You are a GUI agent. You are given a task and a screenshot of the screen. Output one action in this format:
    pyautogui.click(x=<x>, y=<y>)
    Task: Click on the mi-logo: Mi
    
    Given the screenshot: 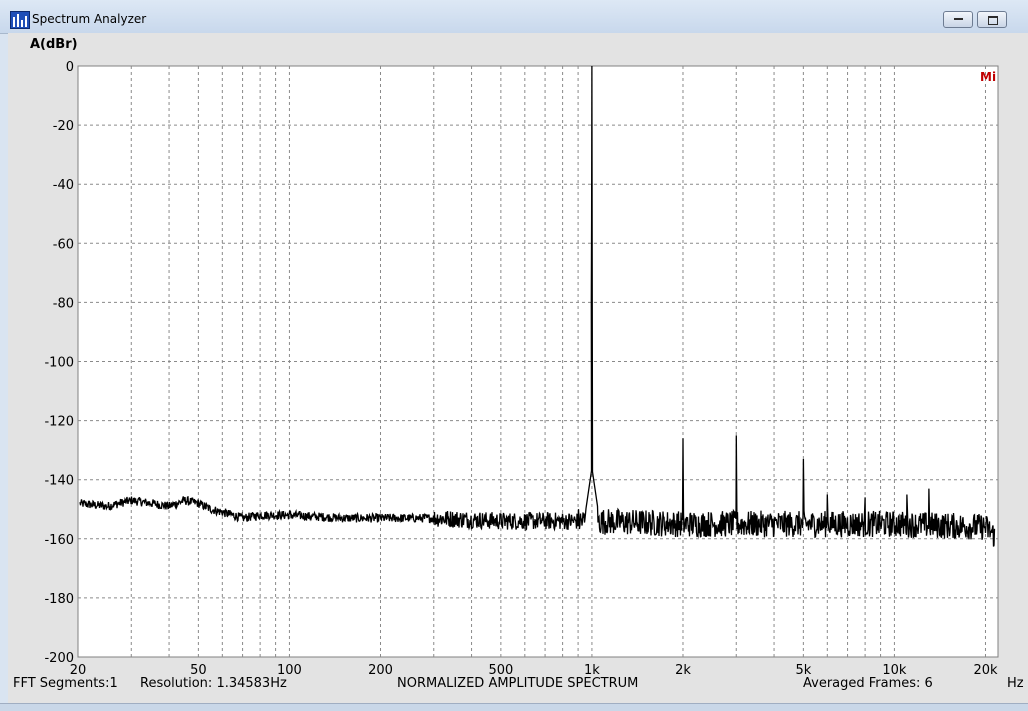 What is the action you would take?
    pyautogui.click(x=988, y=77)
    